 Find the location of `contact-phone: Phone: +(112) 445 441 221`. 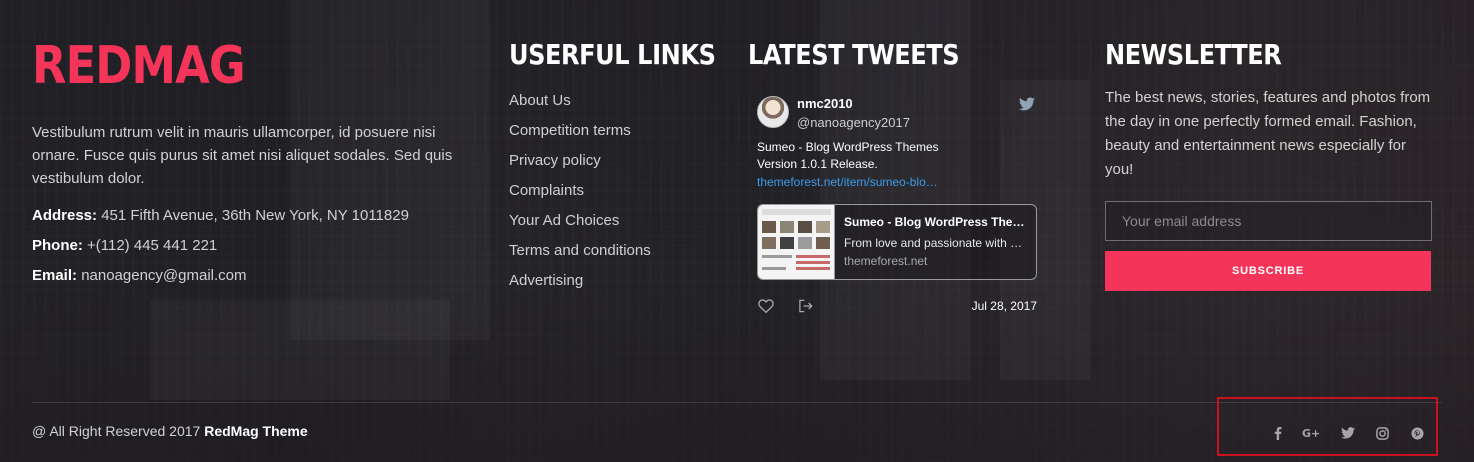

contact-phone: Phone: +(112) 445 441 221 is located at coordinates (124, 245).